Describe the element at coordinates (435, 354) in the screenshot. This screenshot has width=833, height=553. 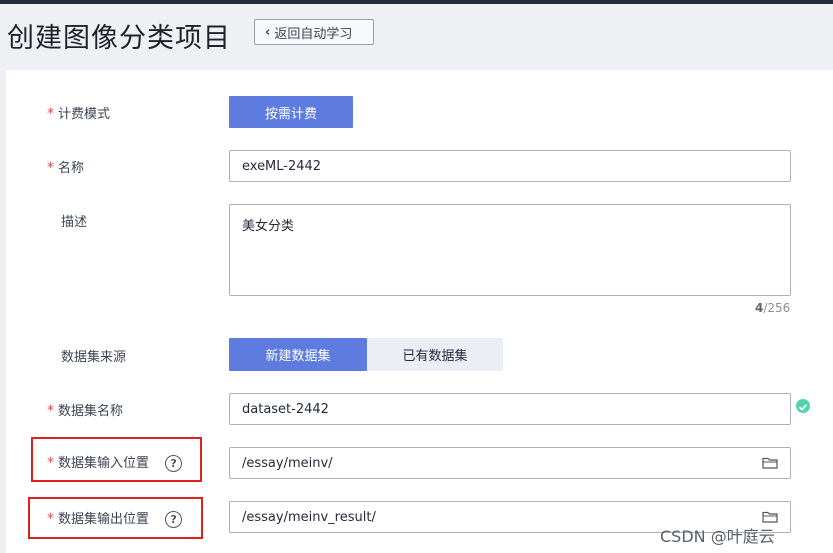
I see `existing-dataset-tab: 已有数据集` at that location.